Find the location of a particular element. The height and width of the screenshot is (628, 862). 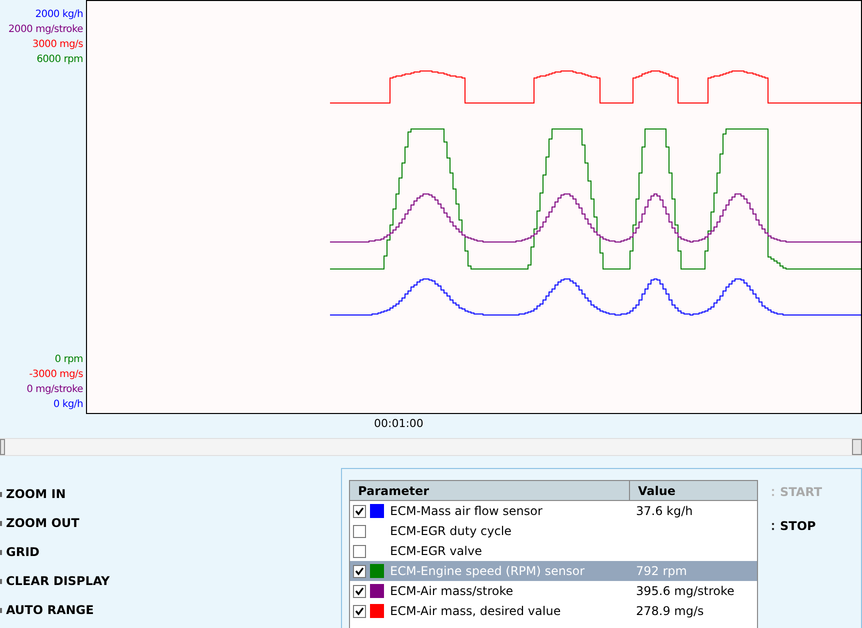

table-cell-text: 278.9 mg/s is located at coordinates (670, 611).